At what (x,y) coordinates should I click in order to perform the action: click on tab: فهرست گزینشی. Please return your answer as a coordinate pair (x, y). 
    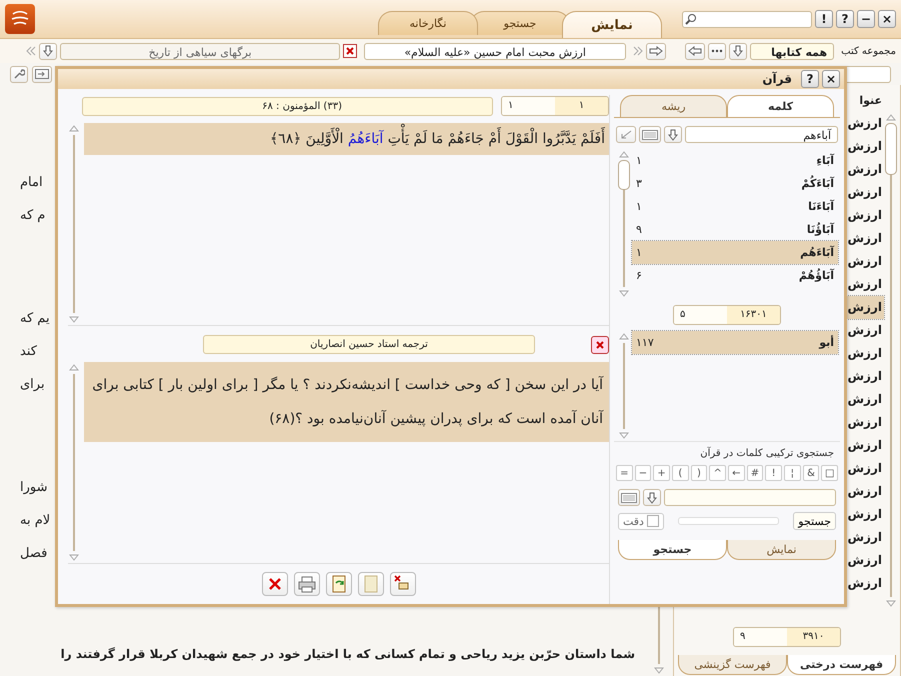
    Looking at the image, I should click on (732, 665).